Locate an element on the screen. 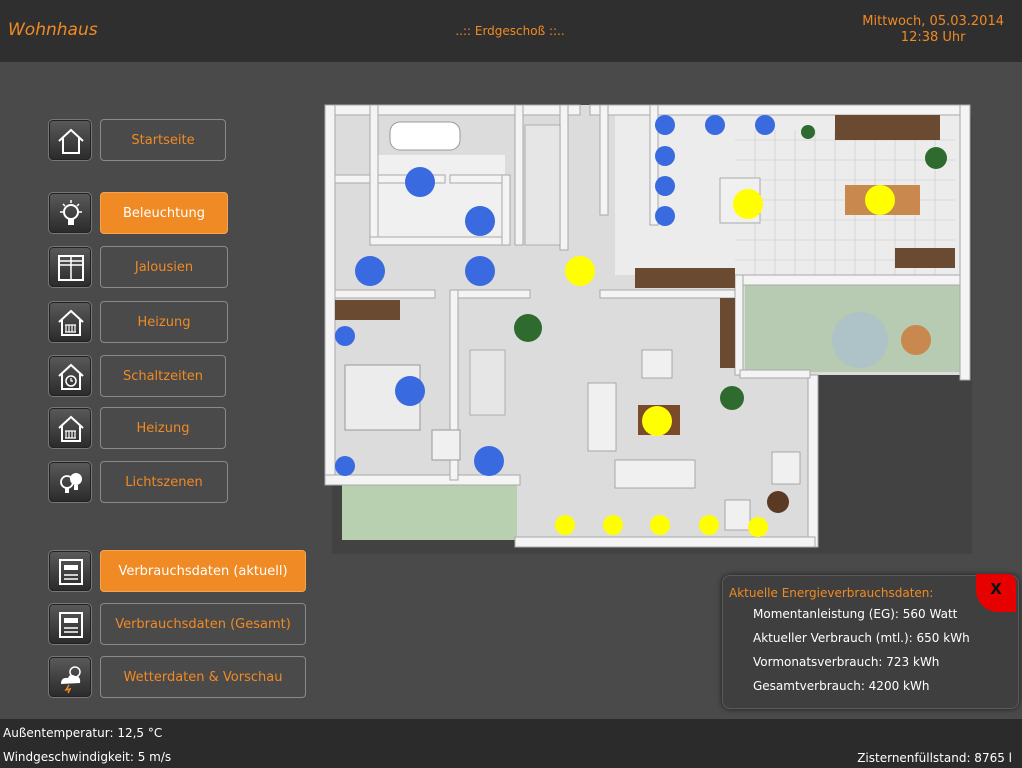 This screenshot has width=1022, height=768. verbrauchsdaten-gesamt-button: Verbrauchsdaten (Gesamt) is located at coordinates (203, 624).